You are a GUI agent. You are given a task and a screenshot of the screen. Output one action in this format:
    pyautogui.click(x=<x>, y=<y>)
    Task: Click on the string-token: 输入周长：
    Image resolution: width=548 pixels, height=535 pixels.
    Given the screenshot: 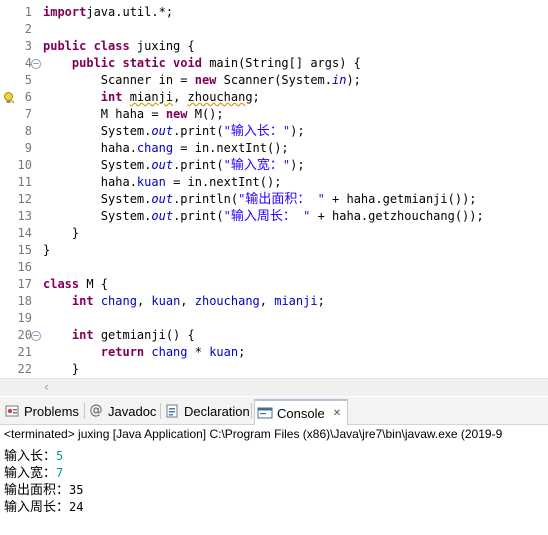 What is the action you would take?
    pyautogui.click(x=263, y=216)
    